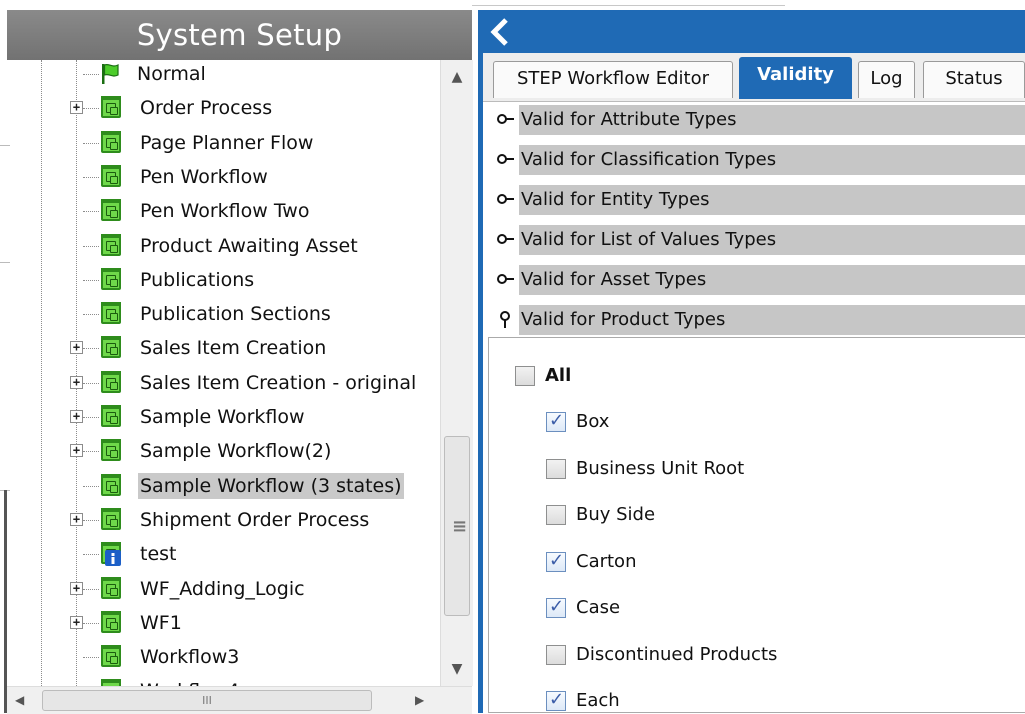  Describe the element at coordinates (223, 314) in the screenshot. I see `tree-item: Publication Sections` at that location.